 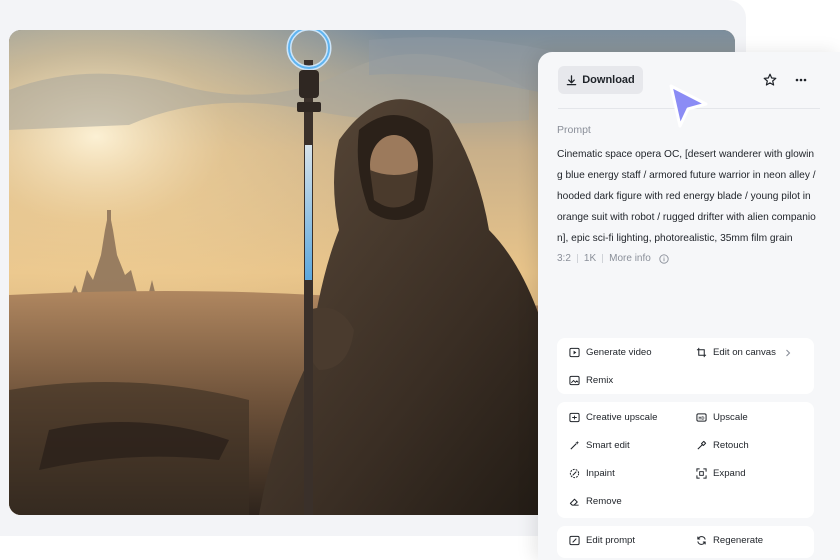 I want to click on inpaint-button: Inpaint, so click(x=592, y=473).